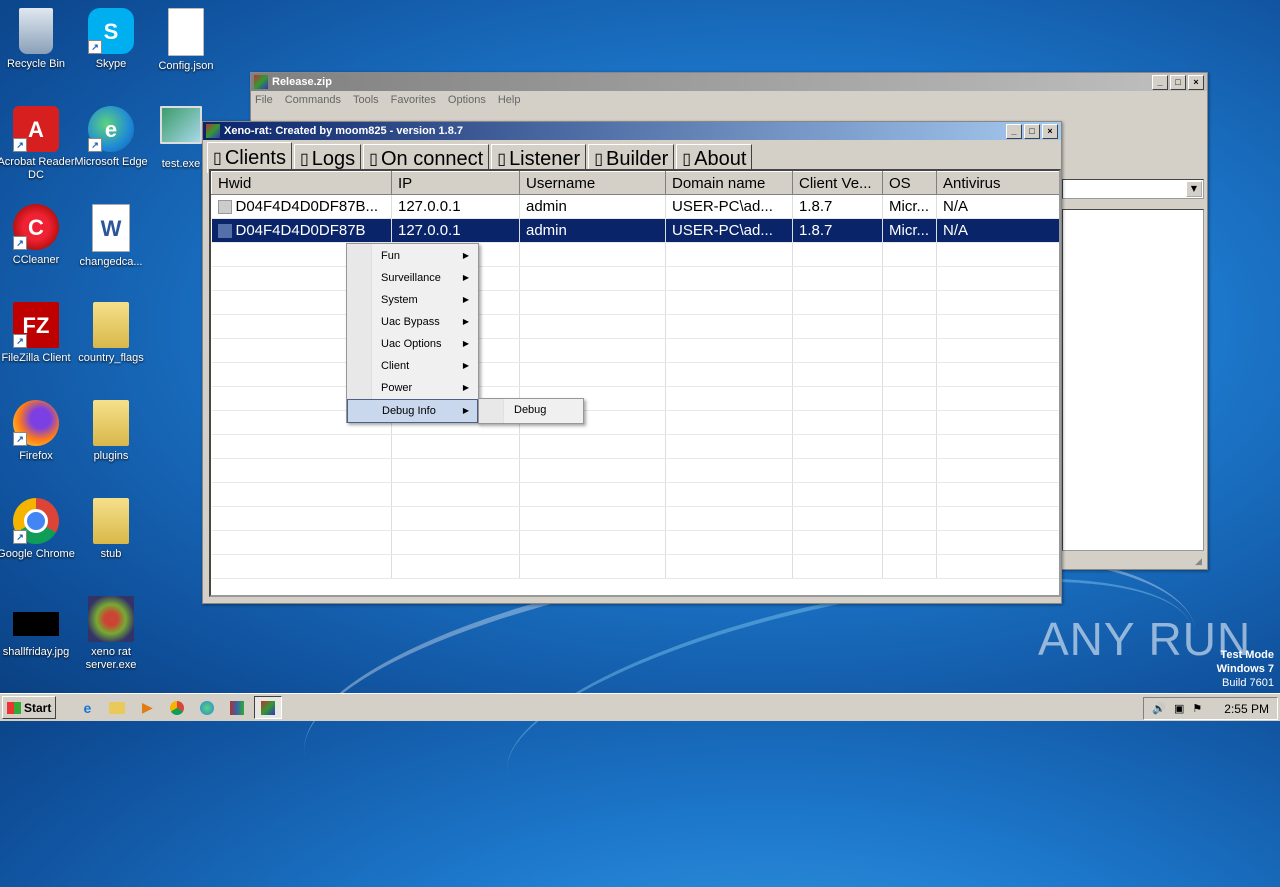 Image resolution: width=1280 pixels, height=887 pixels. Describe the element at coordinates (997, 183) in the screenshot. I see `column-header-antivirus: Antivirus` at that location.